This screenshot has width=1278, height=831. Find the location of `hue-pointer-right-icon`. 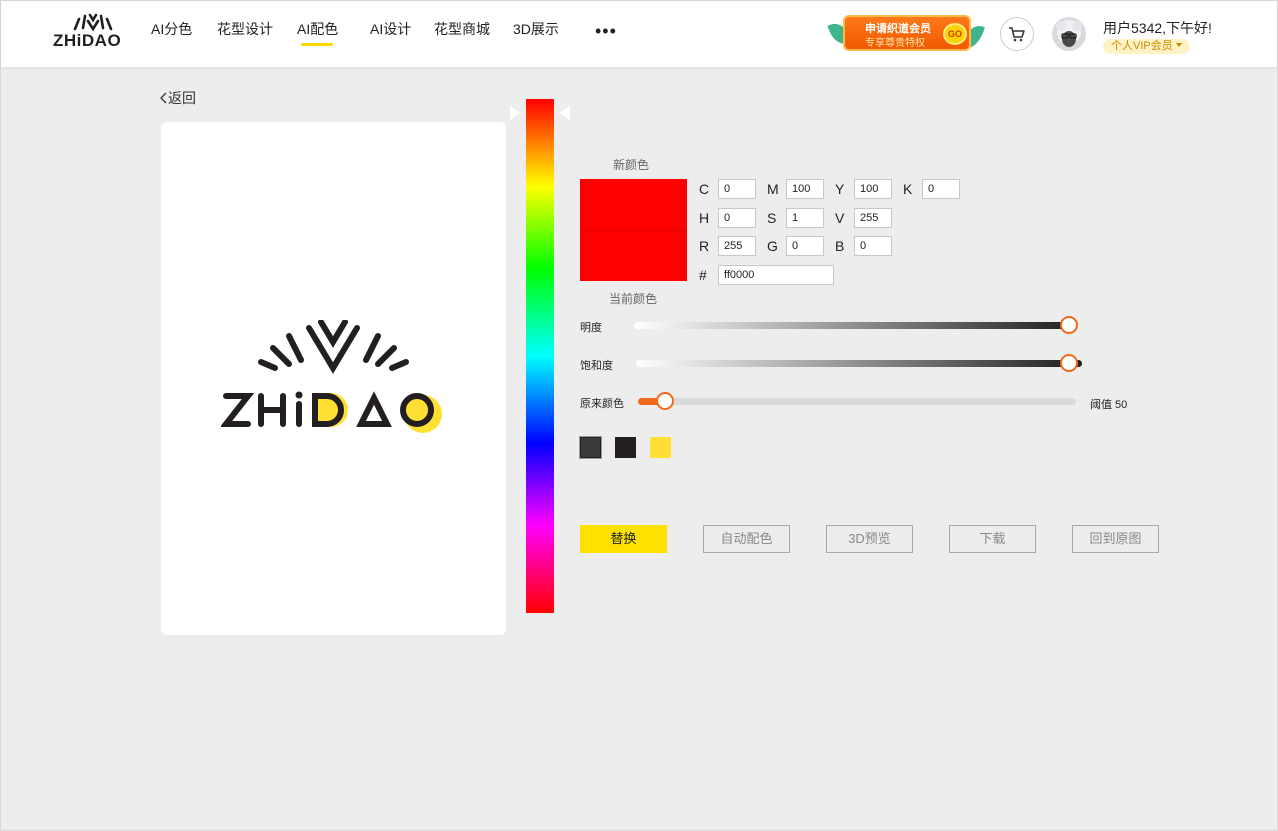

hue-pointer-right-icon is located at coordinates (564, 113).